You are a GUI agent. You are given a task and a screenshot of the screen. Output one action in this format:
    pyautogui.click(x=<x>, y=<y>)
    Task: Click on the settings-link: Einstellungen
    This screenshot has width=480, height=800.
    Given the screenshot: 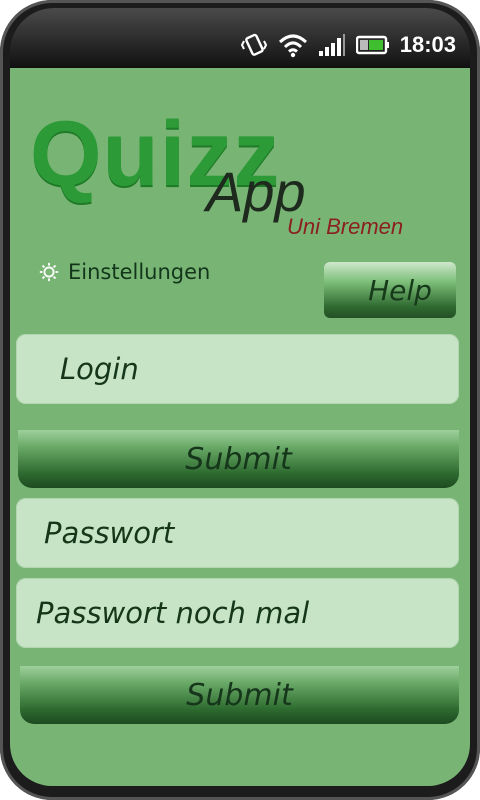 What is the action you would take?
    pyautogui.click(x=124, y=272)
    